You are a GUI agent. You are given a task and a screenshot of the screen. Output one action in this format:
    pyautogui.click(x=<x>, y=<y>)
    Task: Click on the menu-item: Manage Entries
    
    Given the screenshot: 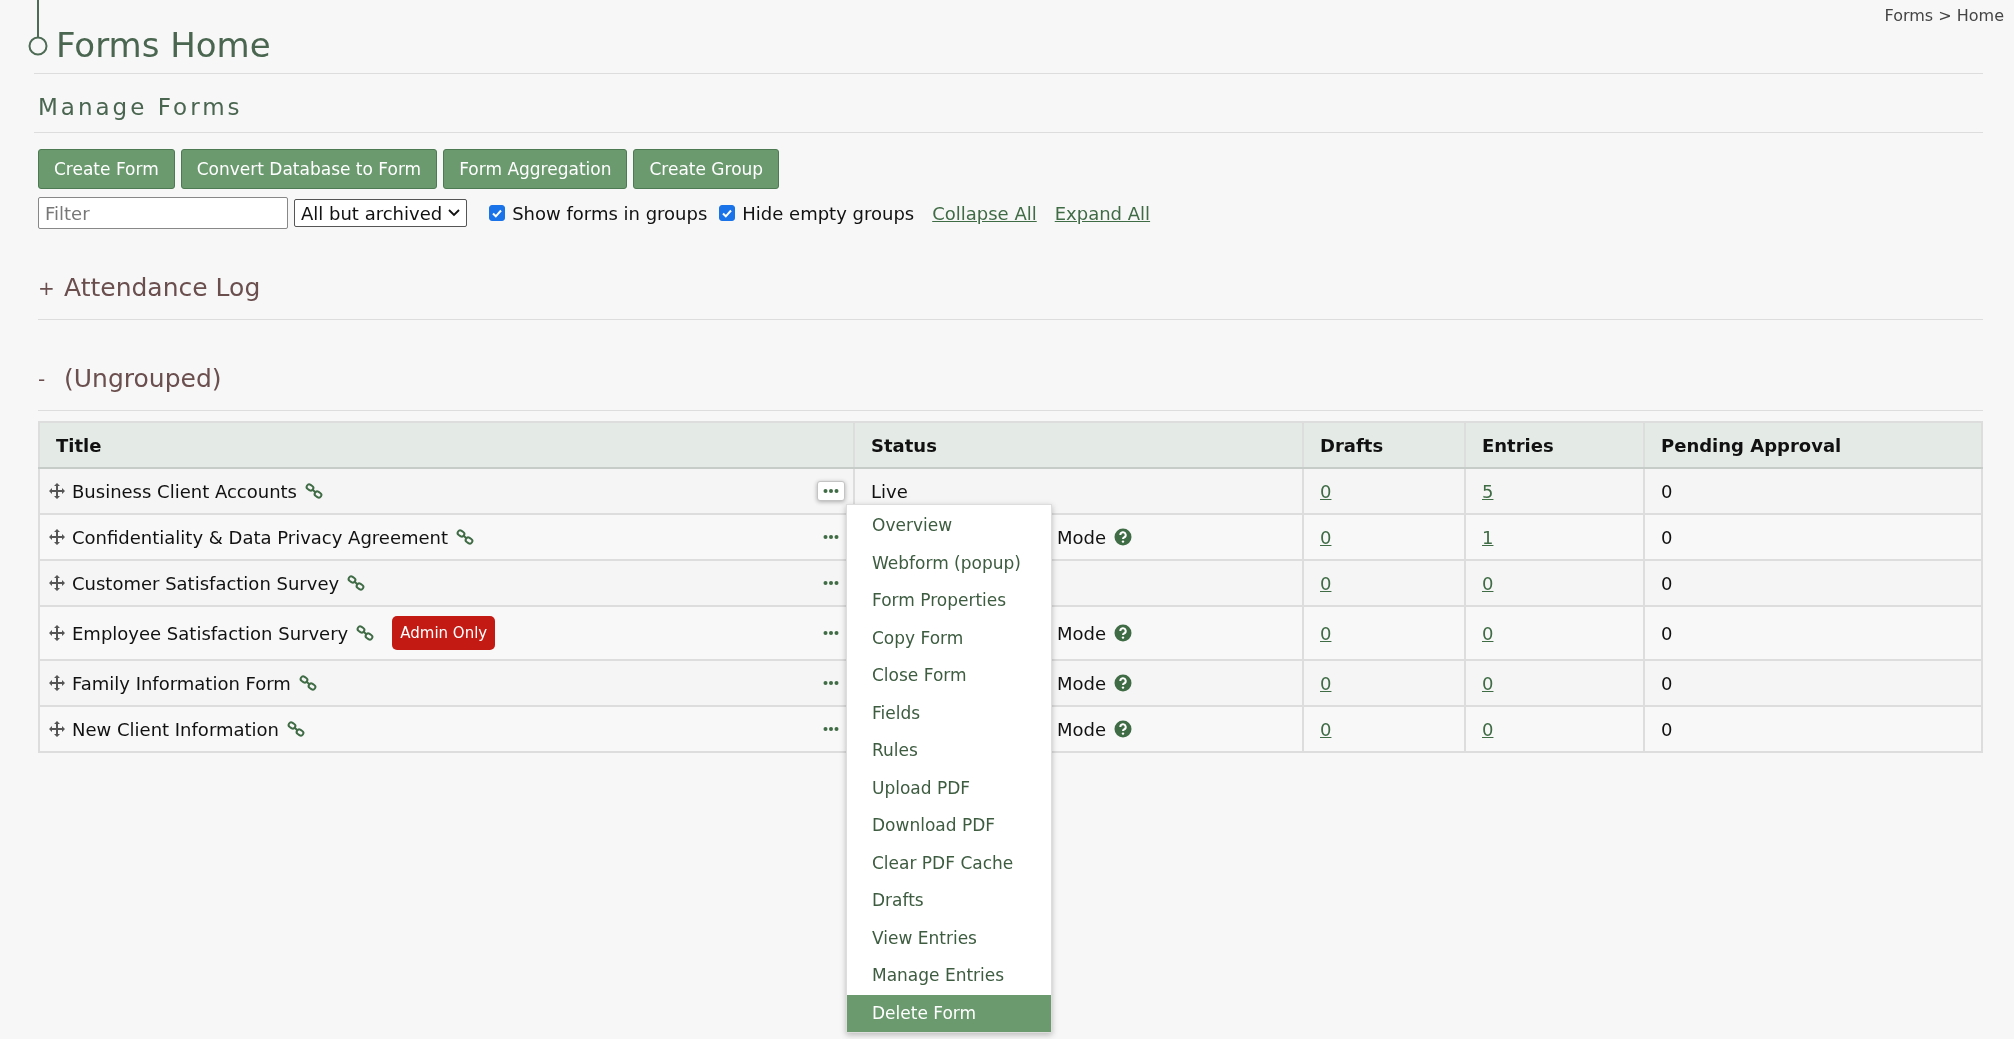 What is the action you would take?
    pyautogui.click(x=949, y=976)
    